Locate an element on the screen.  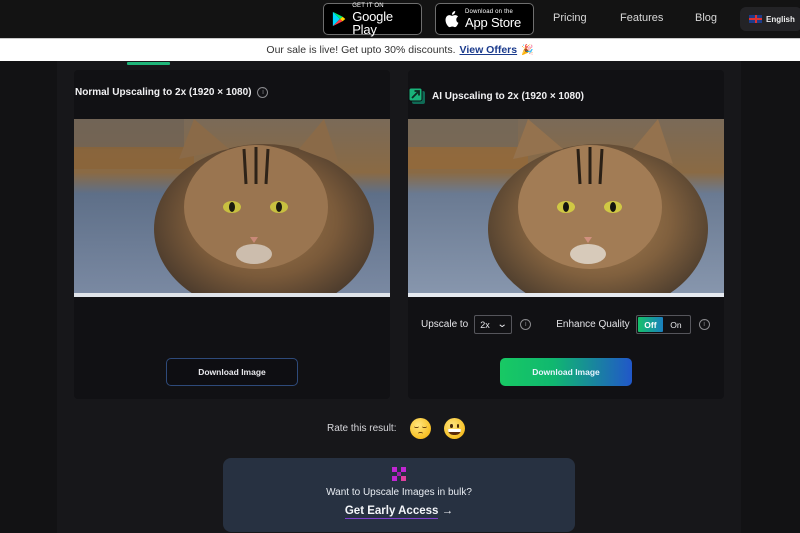
upscale-info-icon: i is located at coordinates (526, 324).